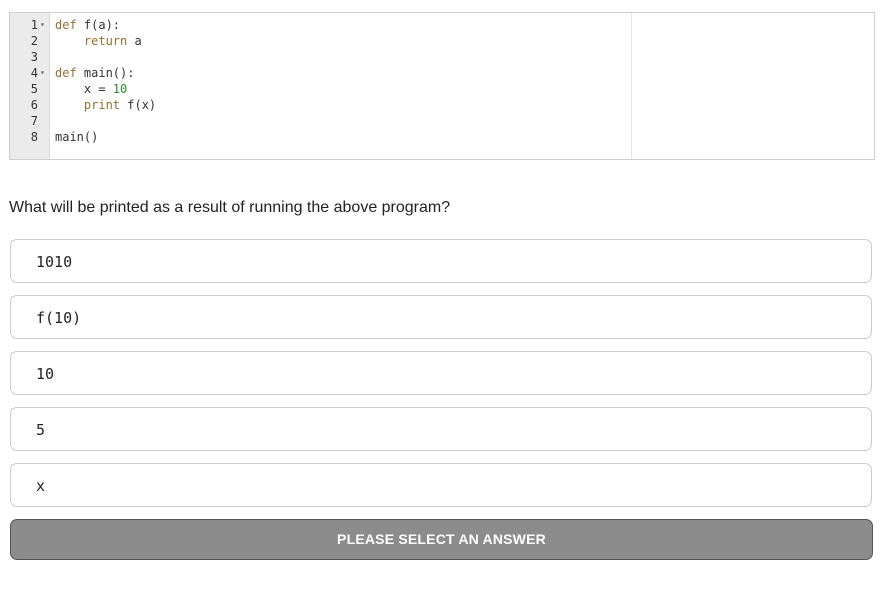 This screenshot has height=601, width=894. Describe the element at coordinates (34, 41) in the screenshot. I see `line-number: 2` at that location.